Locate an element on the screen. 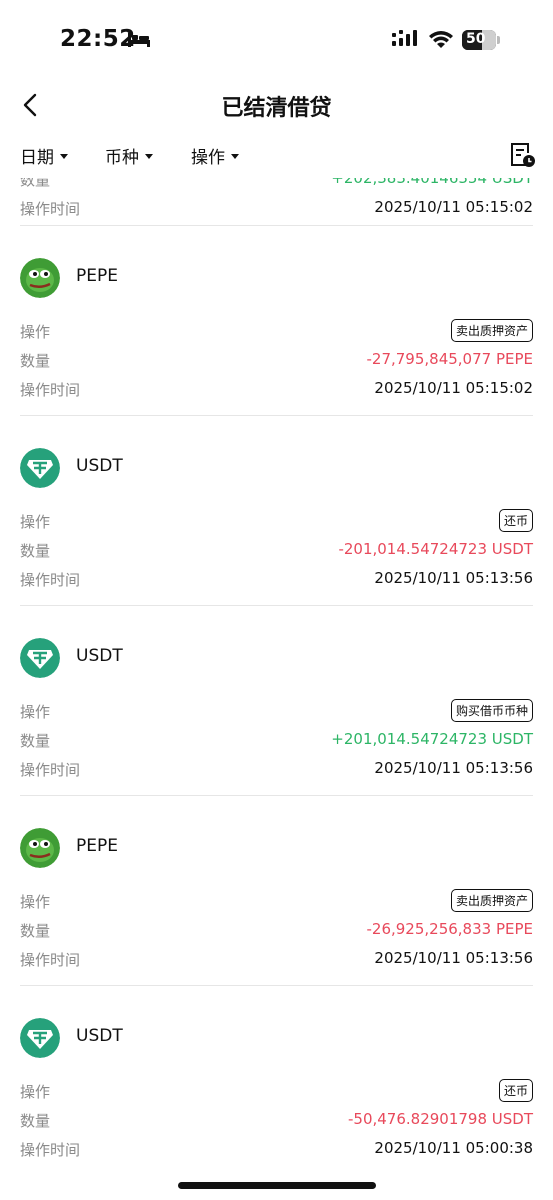 This screenshot has width=553, height=1200. status-time: 22:52 is located at coordinates (98, 39).